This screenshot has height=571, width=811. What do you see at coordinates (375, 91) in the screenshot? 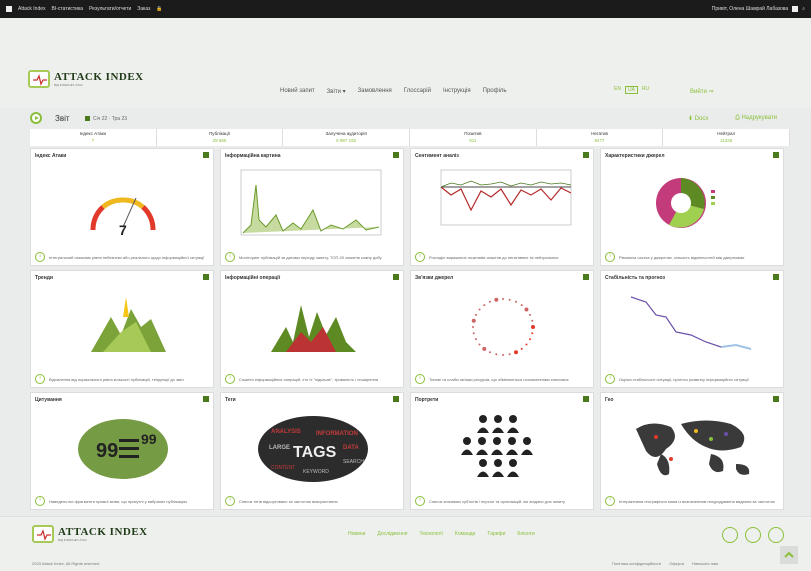
I see `nav-item: Замовлення` at bounding box center [375, 91].